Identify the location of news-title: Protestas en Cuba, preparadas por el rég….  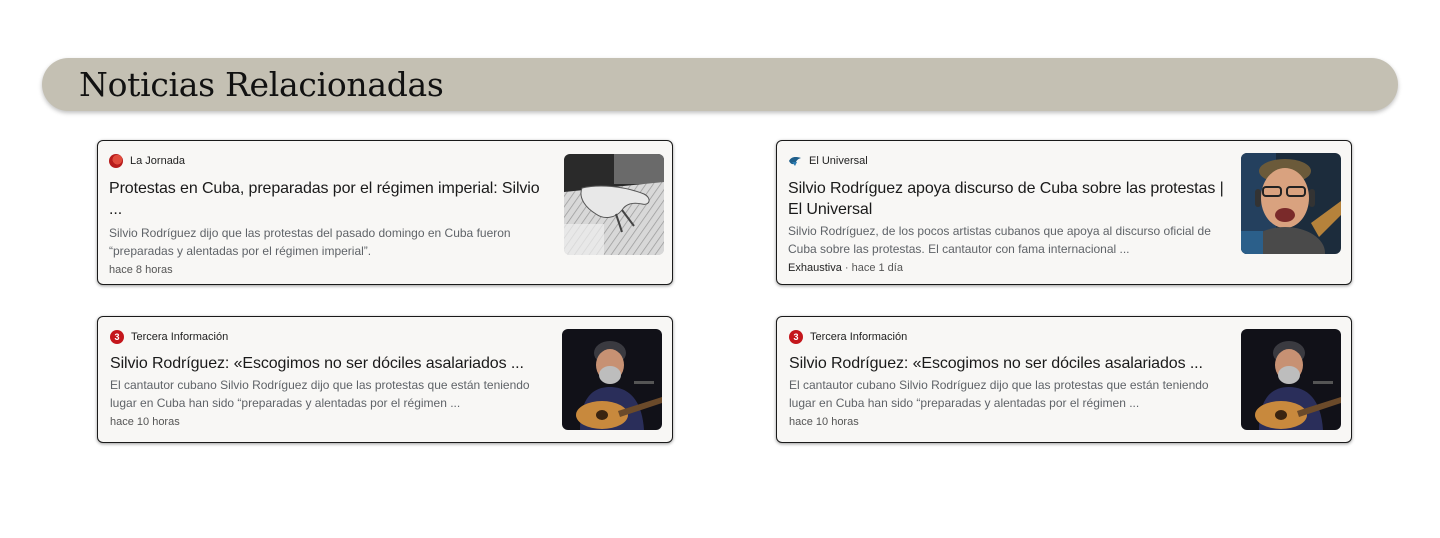
(329, 199).